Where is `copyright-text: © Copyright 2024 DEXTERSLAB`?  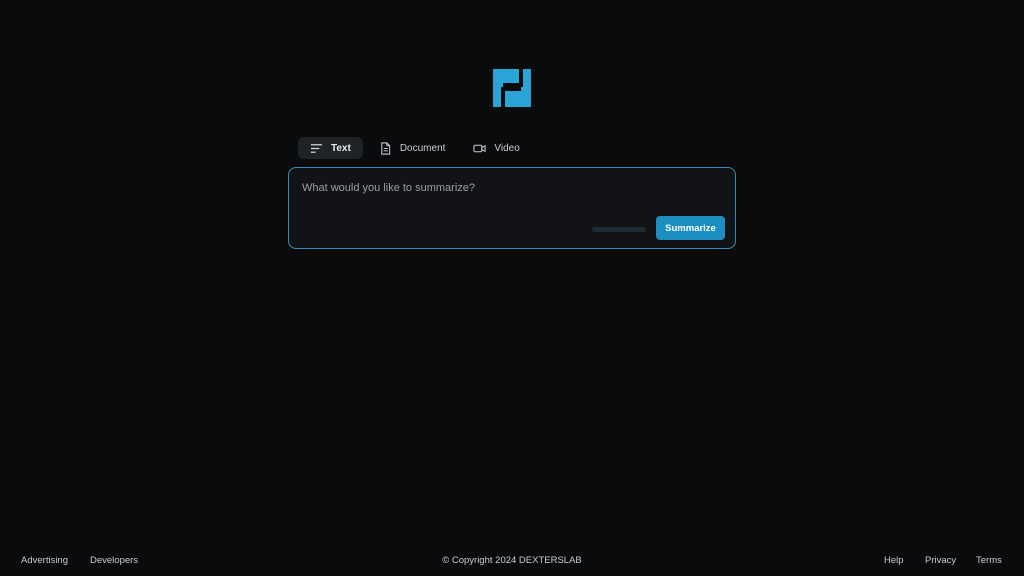
copyright-text: © Copyright 2024 DEXTERSLAB is located at coordinates (512, 560).